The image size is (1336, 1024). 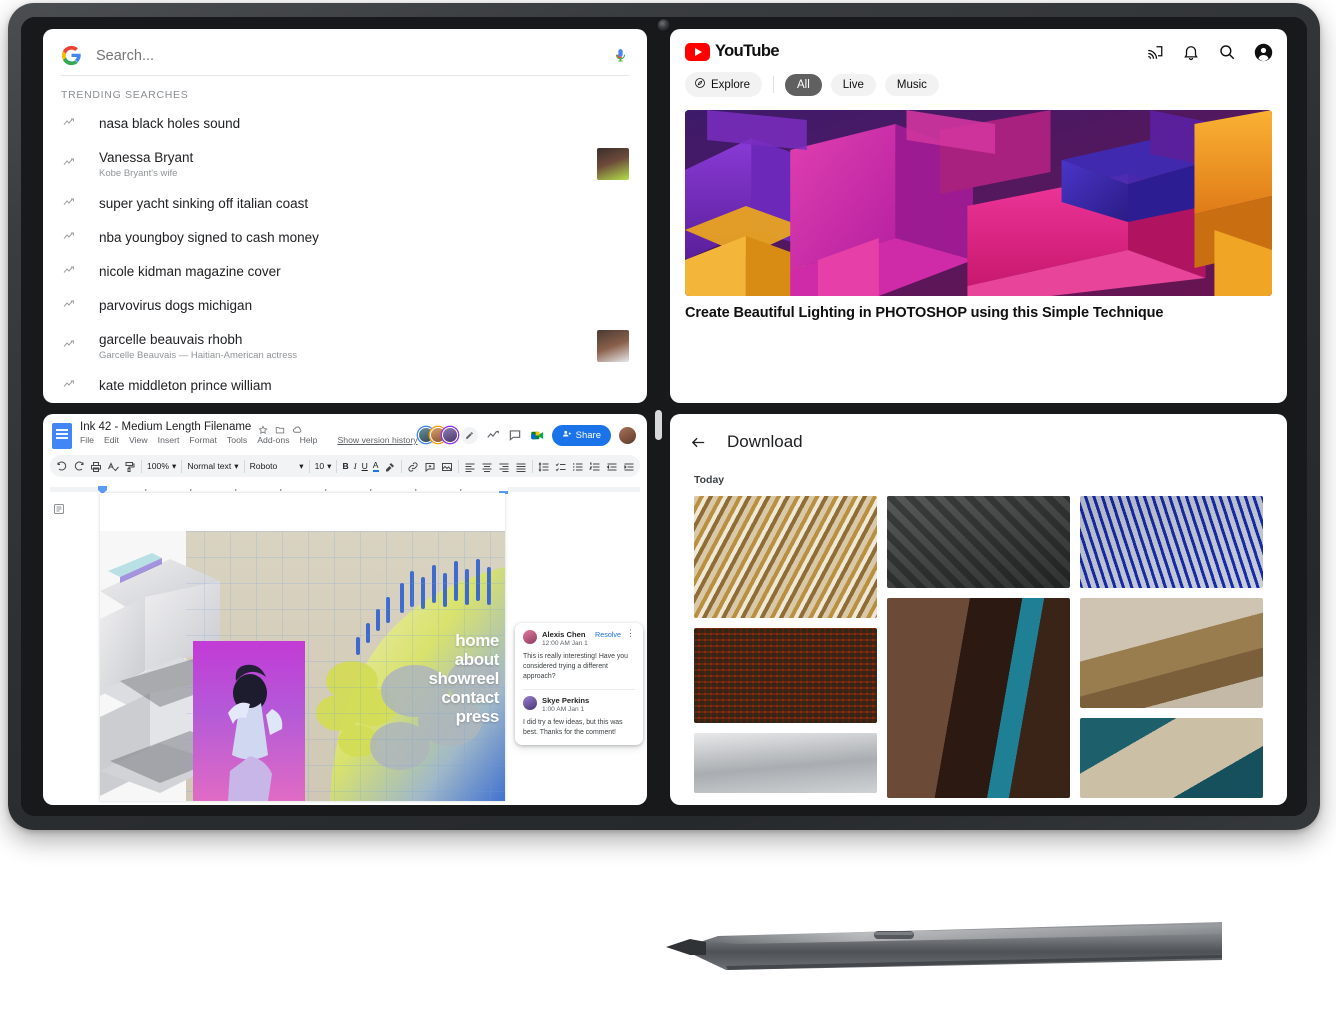 I want to click on back-arrow-icon, so click(x=698, y=442).